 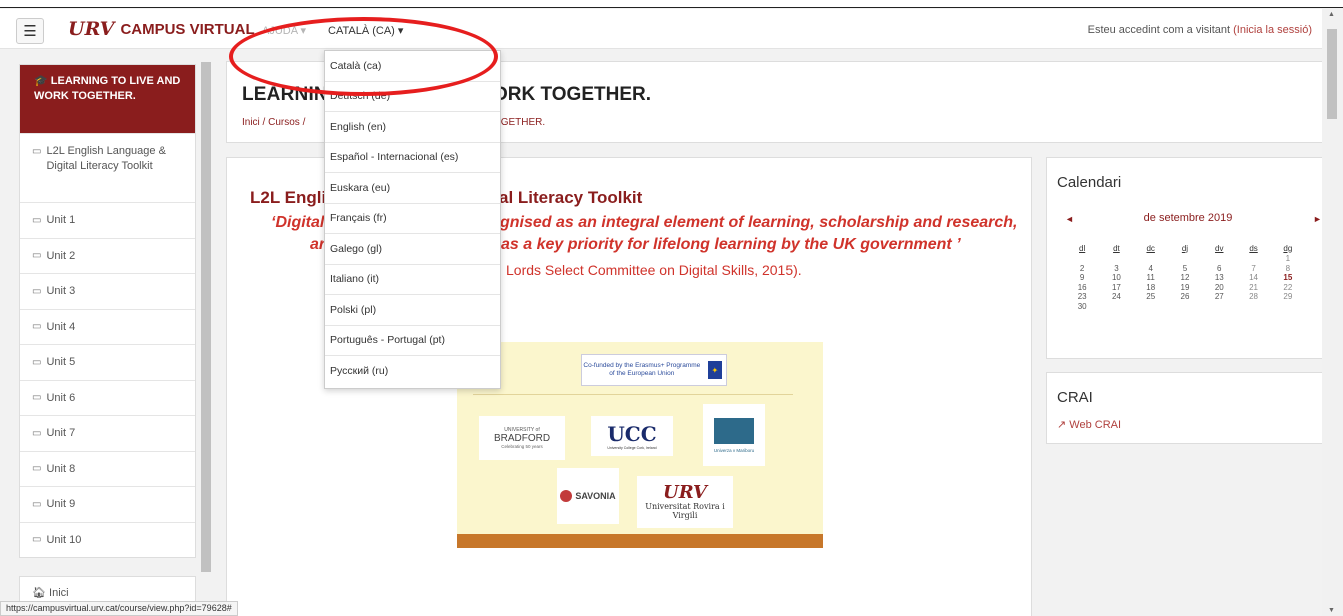 What do you see at coordinates (1185, 297) in the screenshot?
I see `calendar-day: 26` at bounding box center [1185, 297].